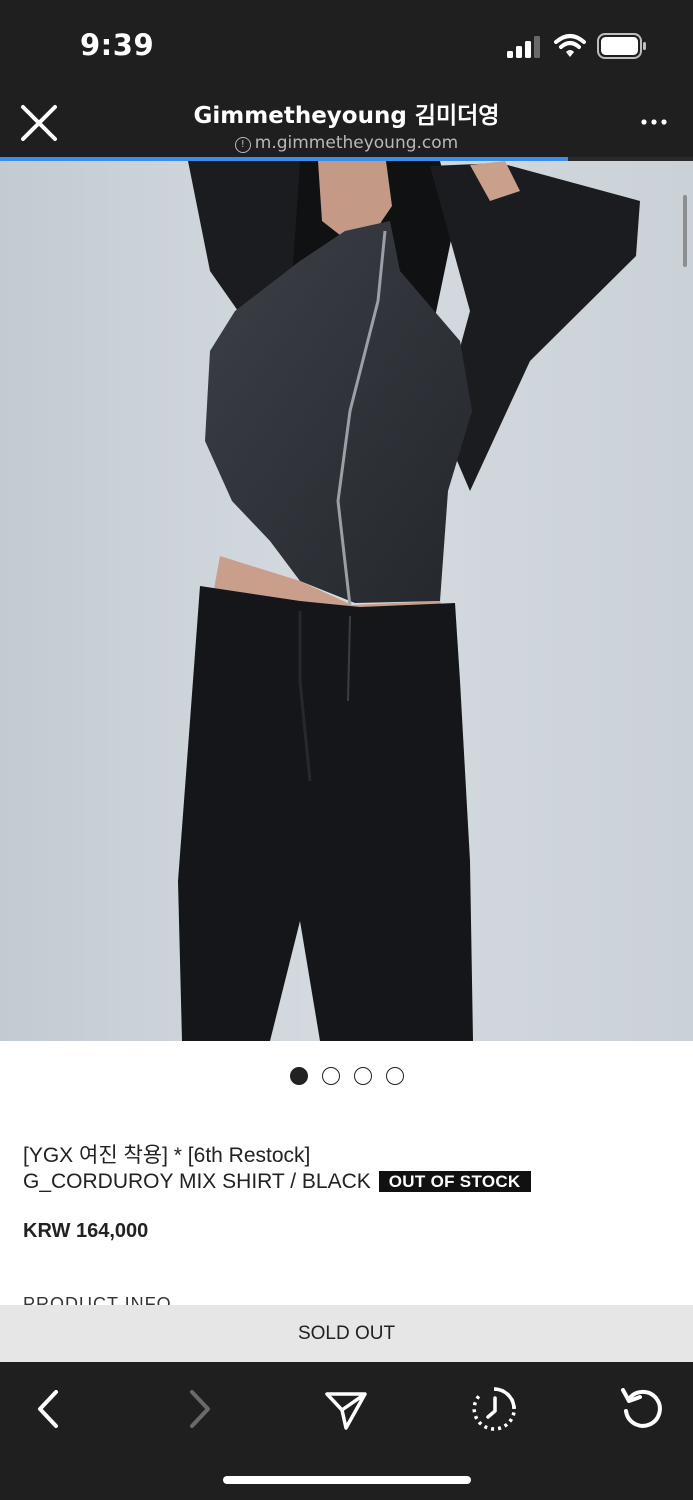  I want to click on cellular-signal-icon, so click(523, 47).